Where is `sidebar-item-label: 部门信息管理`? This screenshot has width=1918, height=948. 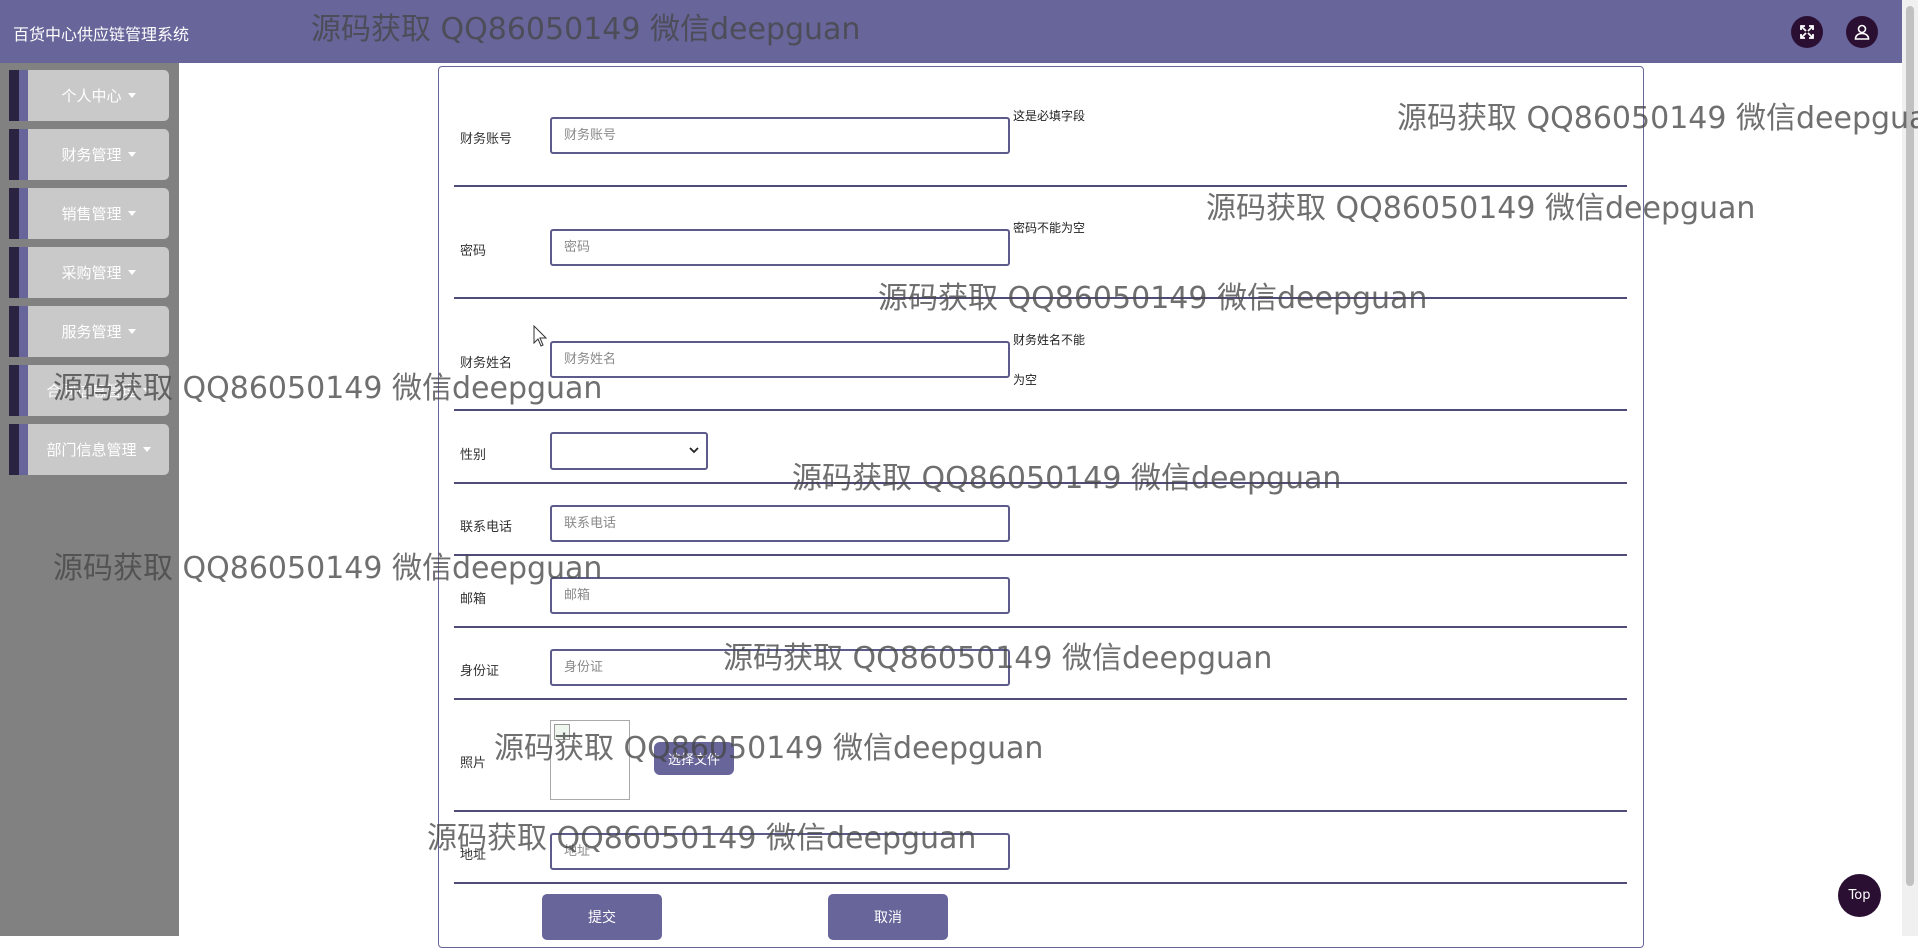
sidebar-item-label: 部门信息管理 is located at coordinates (91, 450).